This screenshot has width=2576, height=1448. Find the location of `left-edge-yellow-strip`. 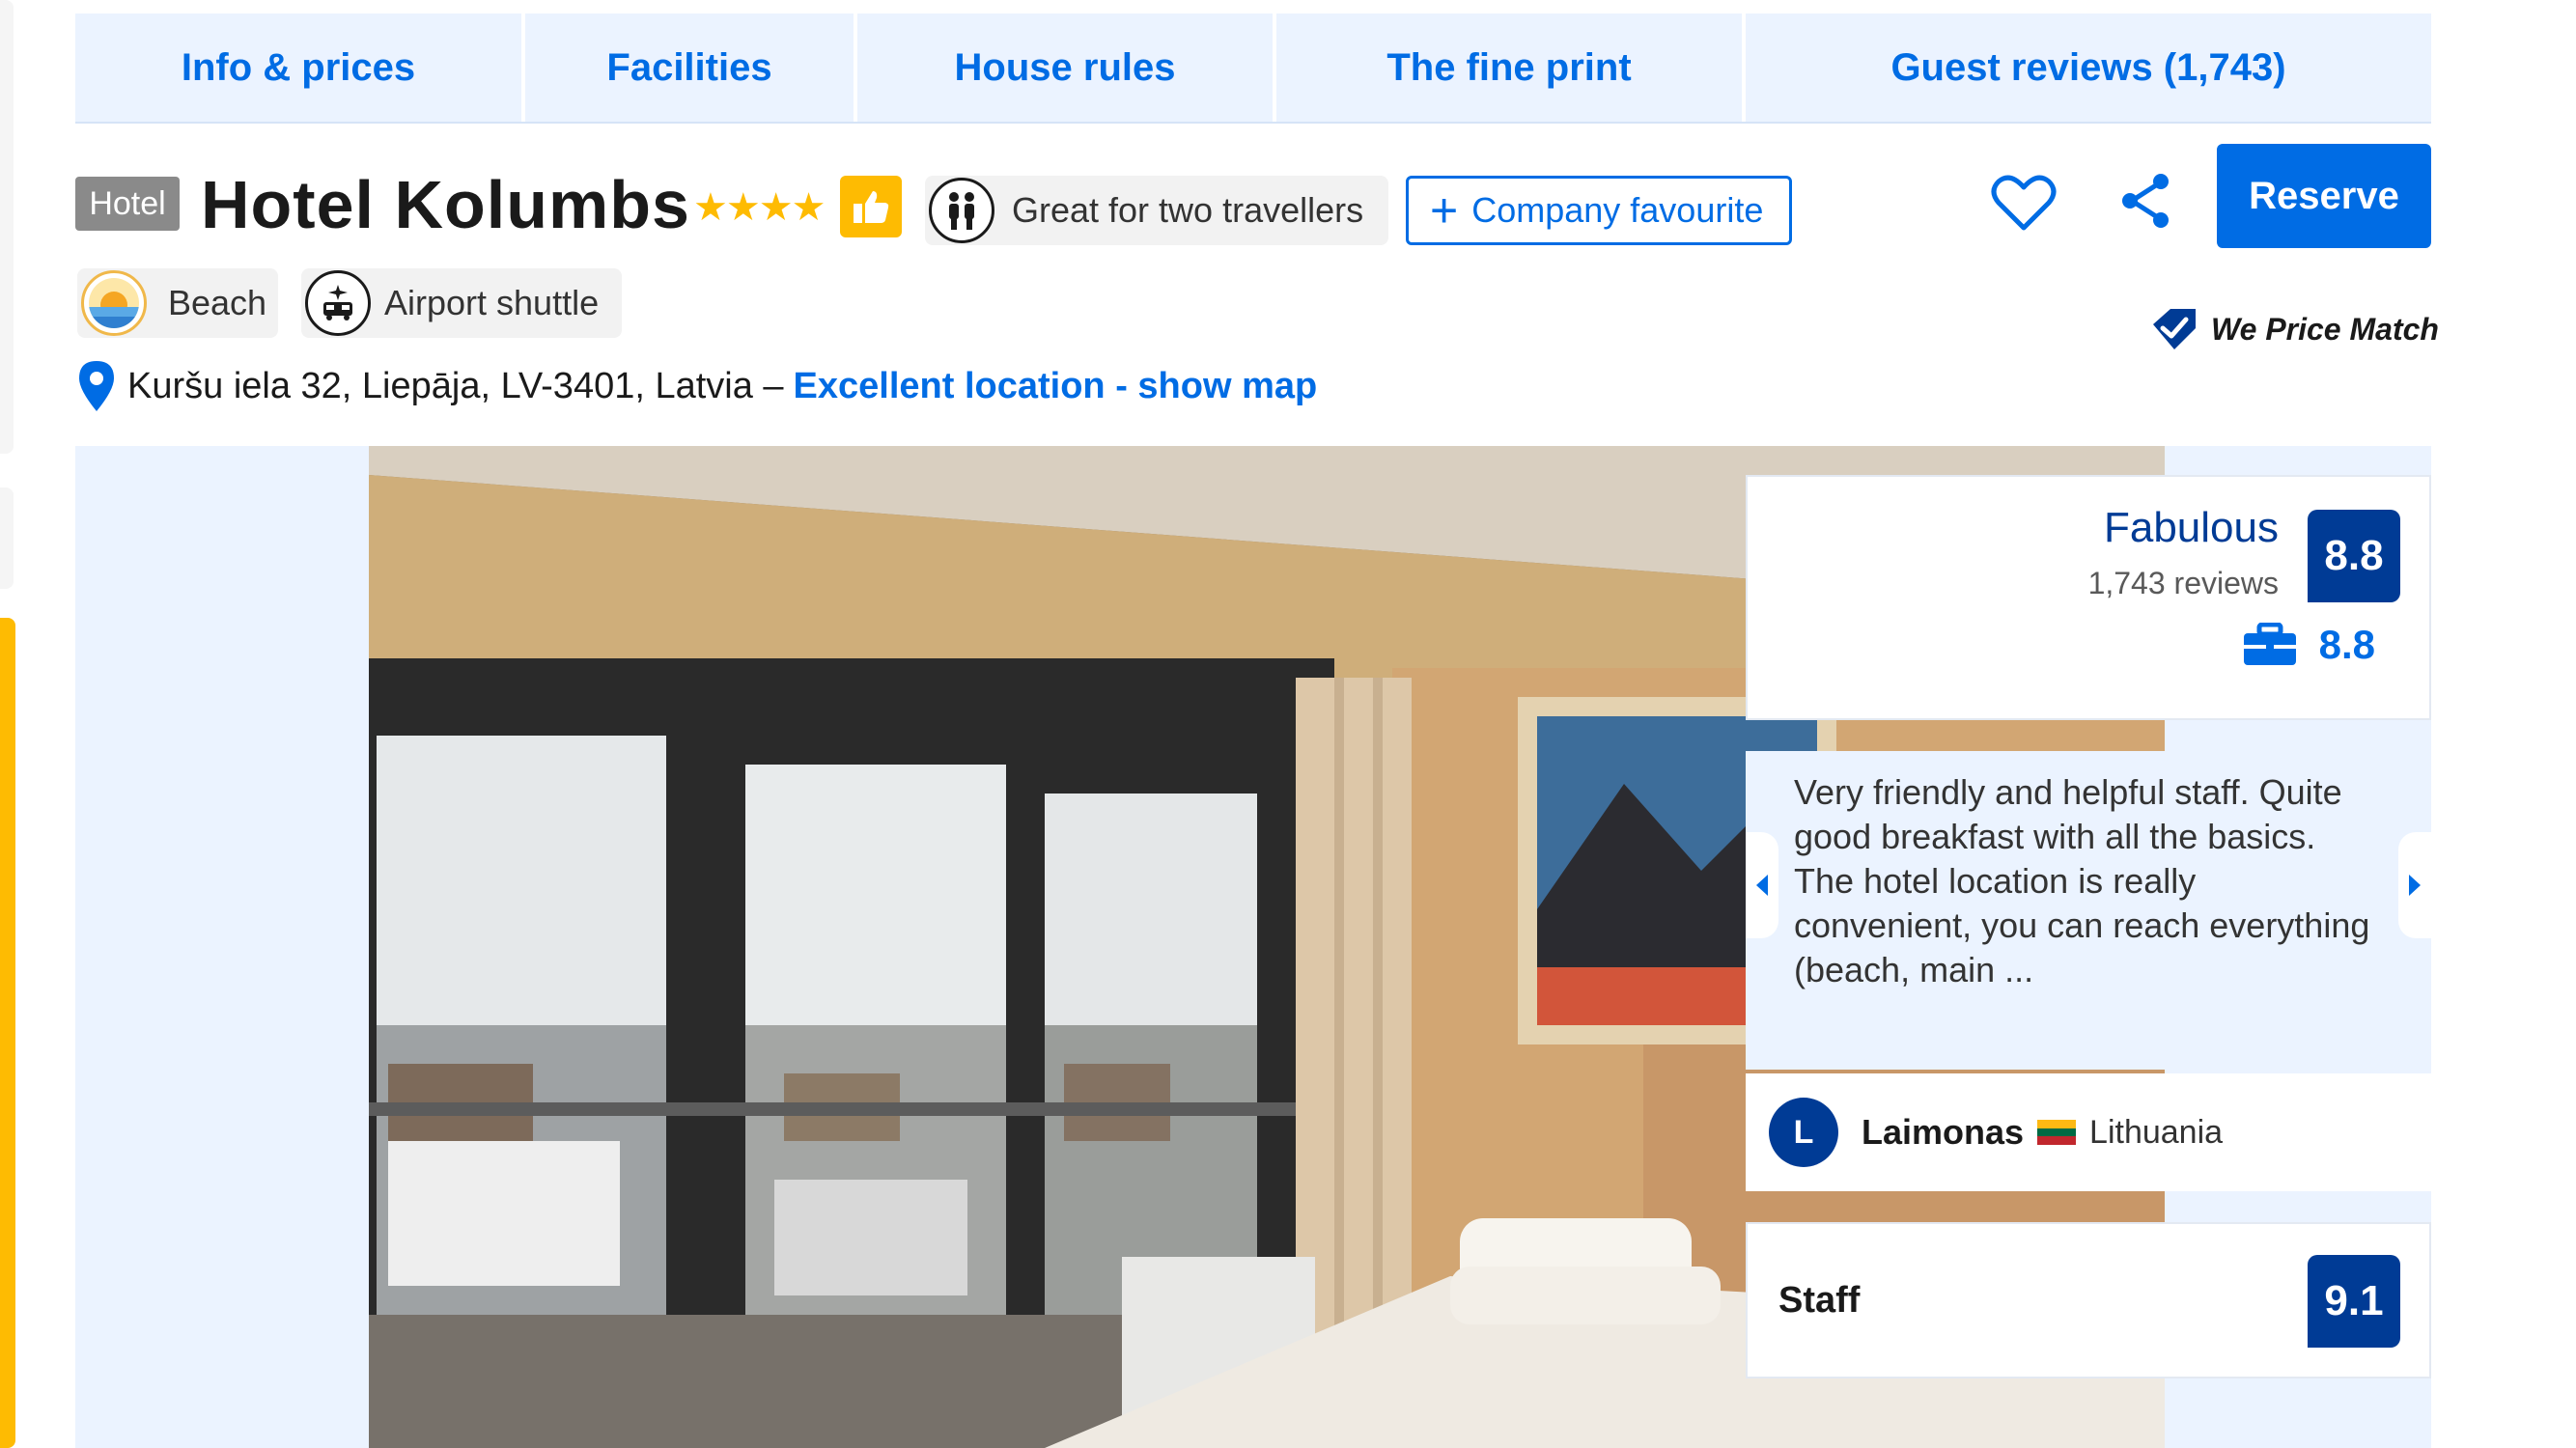

left-edge-yellow-strip is located at coordinates (8, 1033).